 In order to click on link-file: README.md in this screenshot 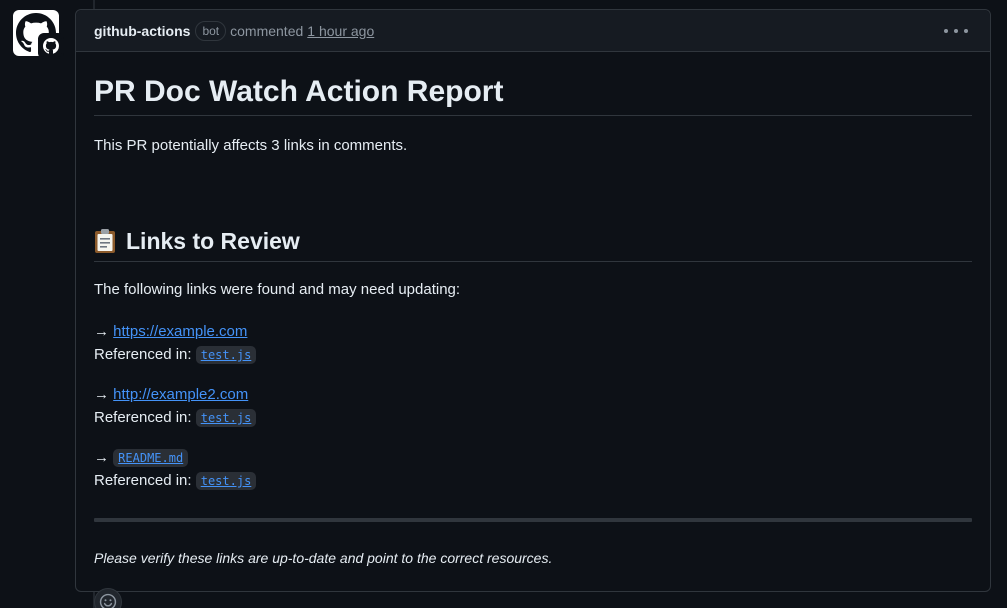, I will do `click(151, 458)`.